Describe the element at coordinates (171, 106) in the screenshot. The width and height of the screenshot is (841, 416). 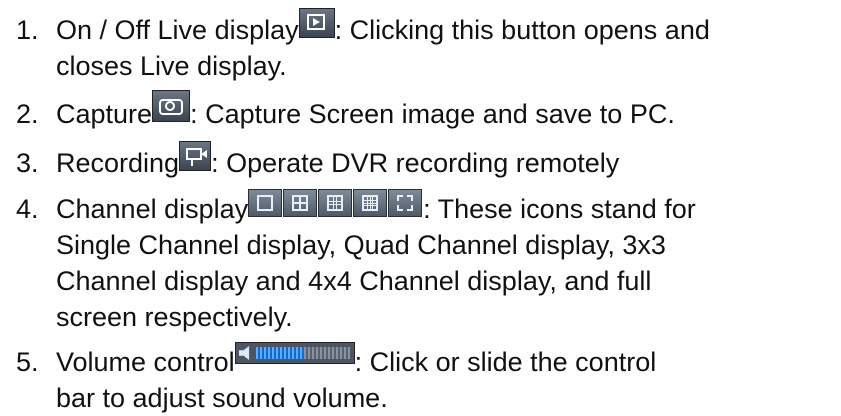
I see `camera-icon` at that location.